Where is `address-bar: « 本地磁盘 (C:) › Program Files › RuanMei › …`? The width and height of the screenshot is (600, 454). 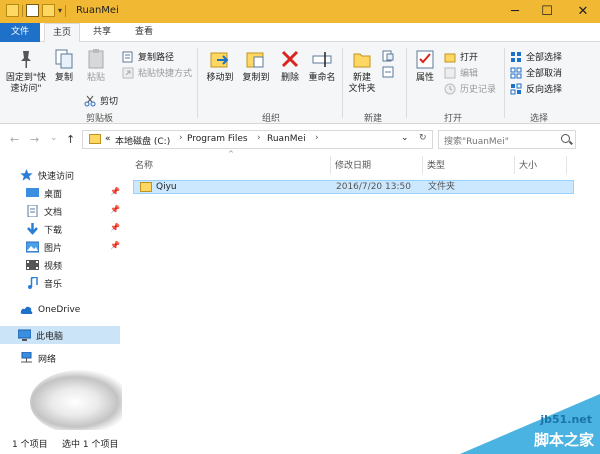
address-bar: « 本地磁盘 (C:) › Program Files › RuanMei › … is located at coordinates (257, 139).